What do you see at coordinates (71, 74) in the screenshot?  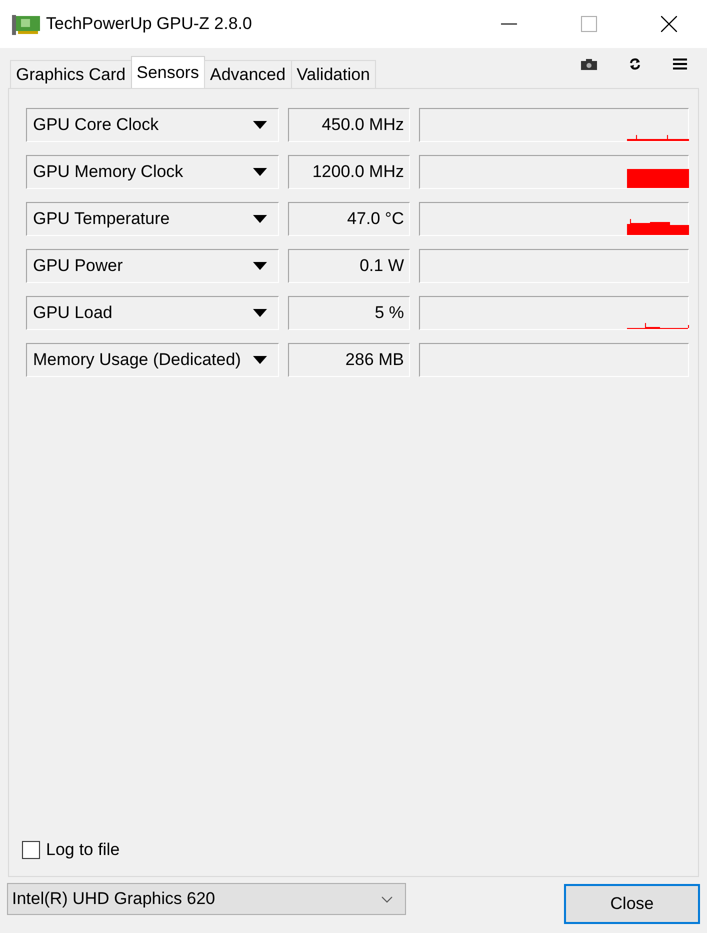 I see `tab: Graphics Card` at bounding box center [71, 74].